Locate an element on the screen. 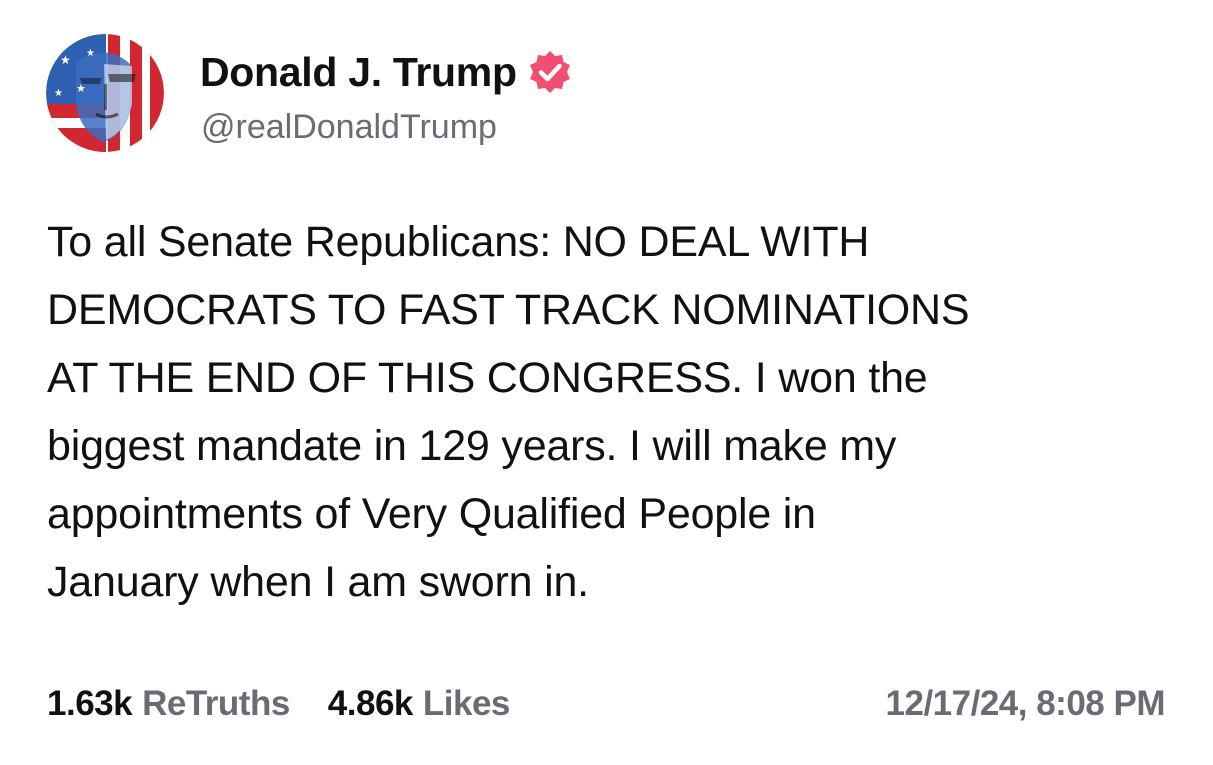  avatar: ★ ★ ★ ★ is located at coordinates (105, 93).